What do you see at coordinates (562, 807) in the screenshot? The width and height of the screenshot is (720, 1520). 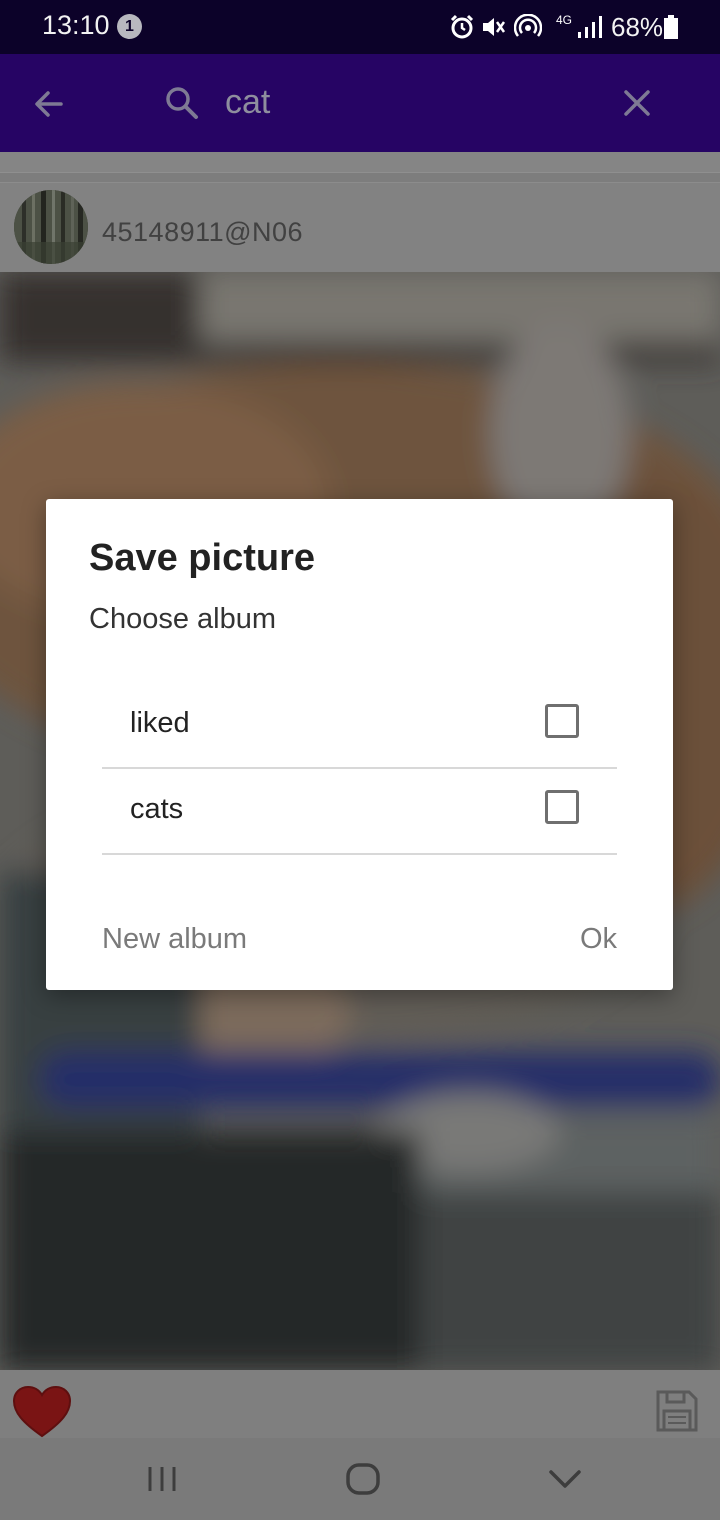 I see `album-checkbox-cats` at bounding box center [562, 807].